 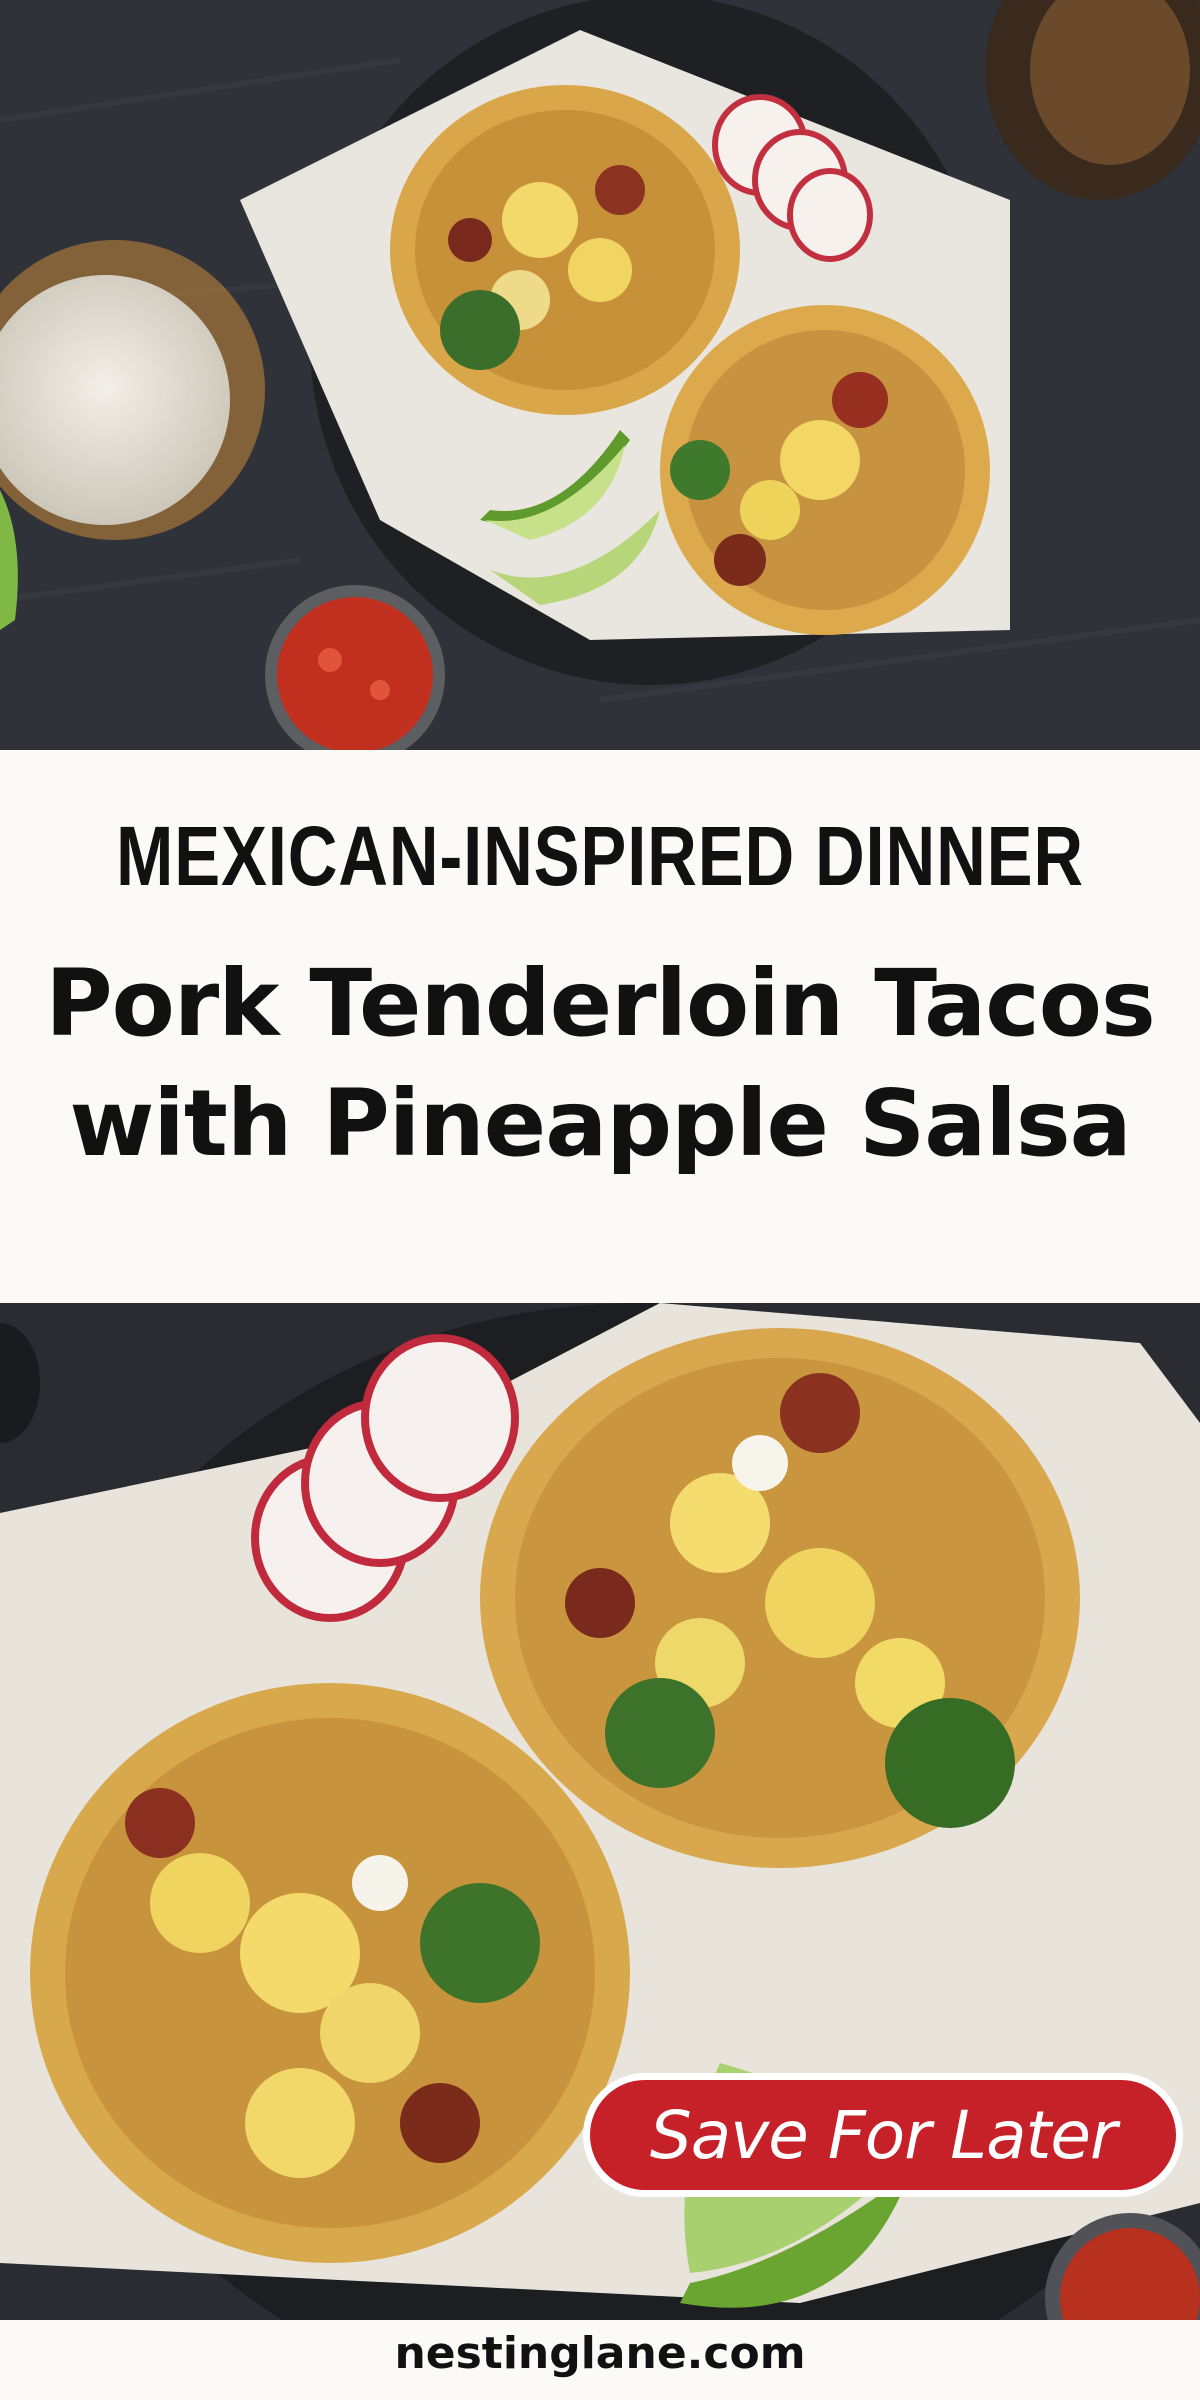 What do you see at coordinates (600, 1123) in the screenshot?
I see `recipe-title-line-2: with Pineapple Salsa` at bounding box center [600, 1123].